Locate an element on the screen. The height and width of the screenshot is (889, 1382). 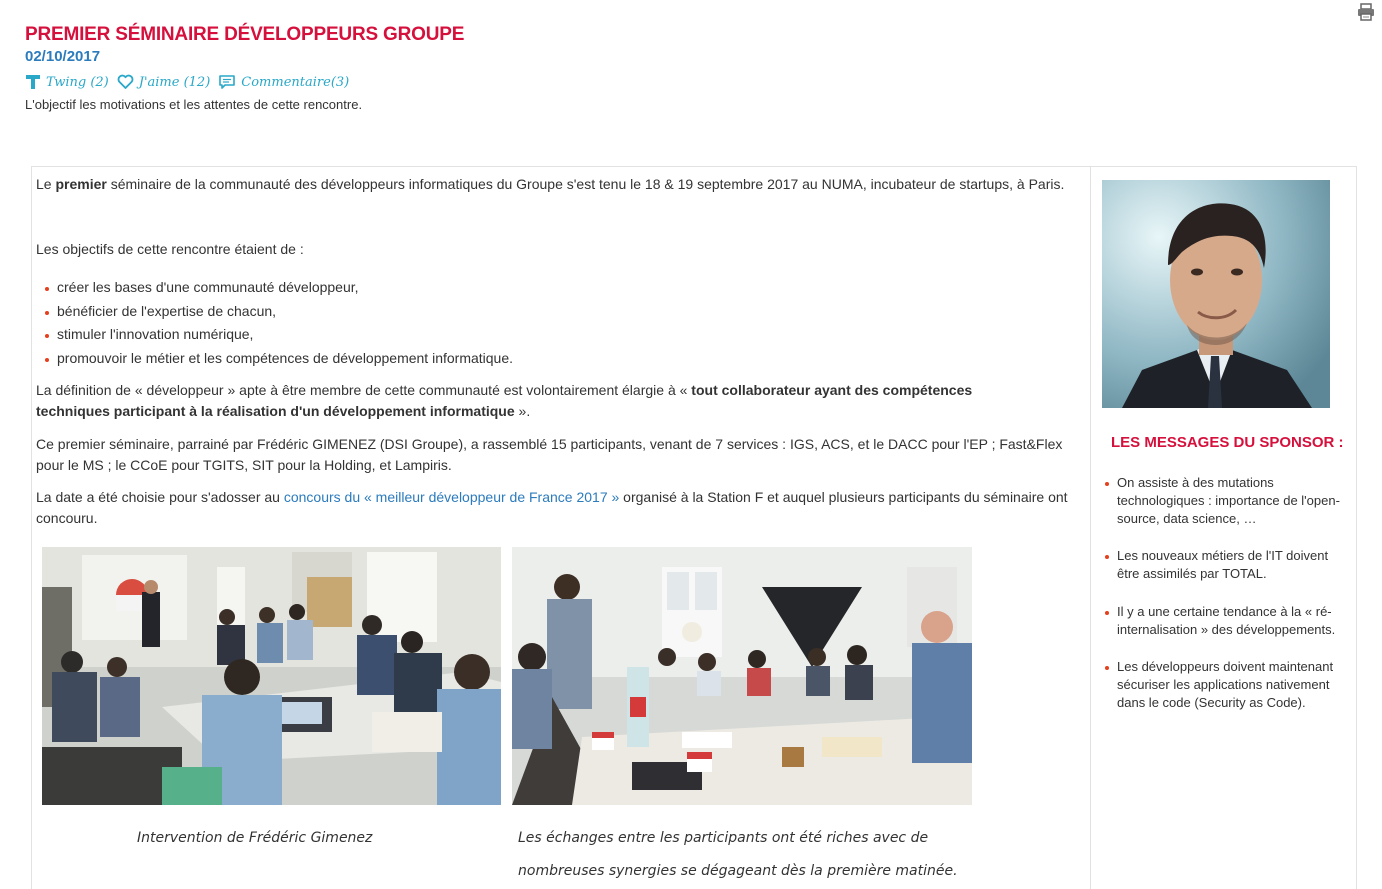
like-button: J'aime (12) is located at coordinates (164, 82).